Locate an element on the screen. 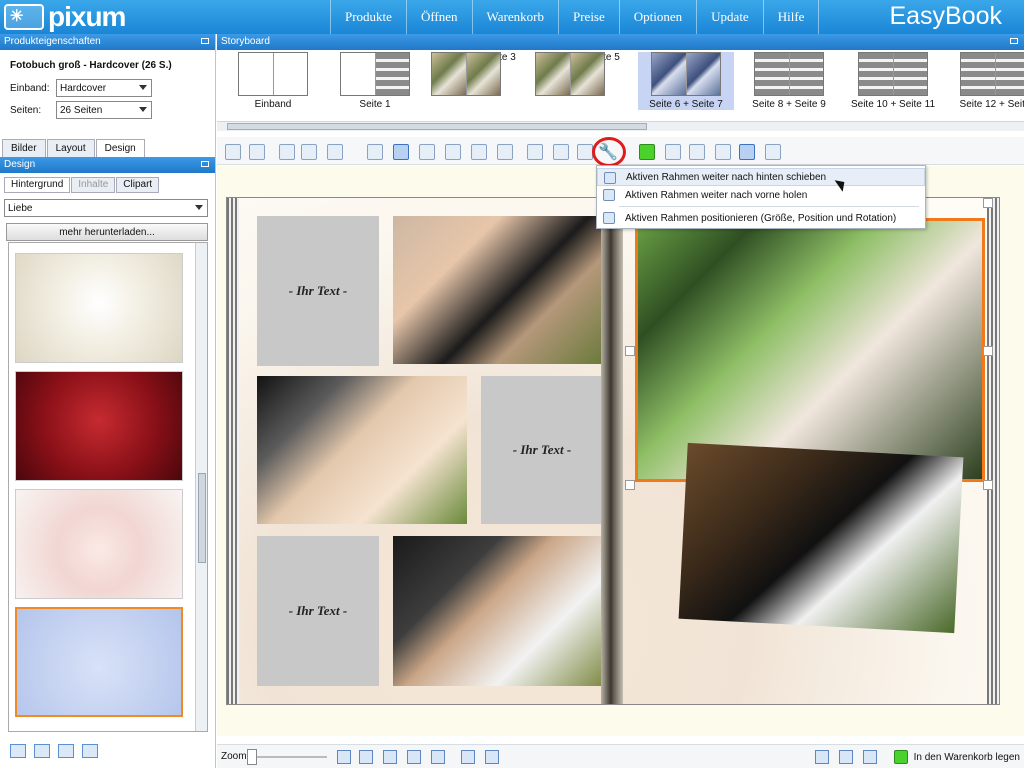 The image size is (1024, 768). smiley-icon is located at coordinates (647, 152).